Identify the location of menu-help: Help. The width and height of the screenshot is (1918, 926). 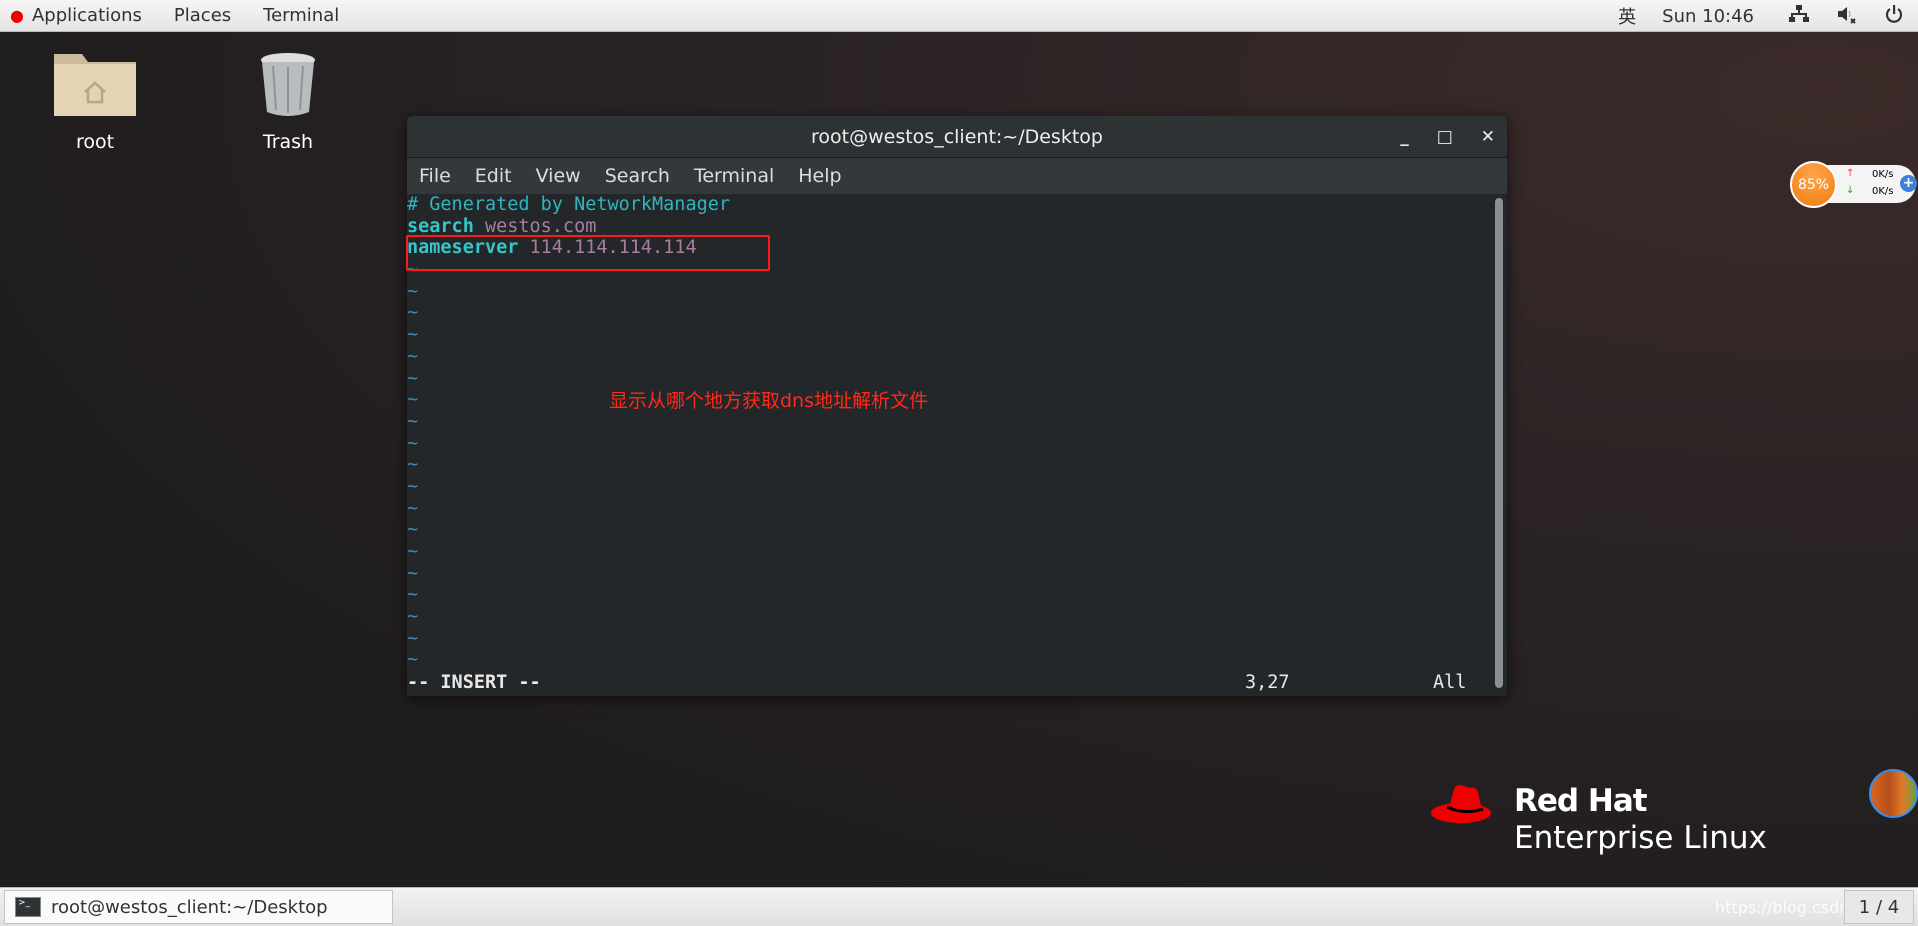
(819, 176).